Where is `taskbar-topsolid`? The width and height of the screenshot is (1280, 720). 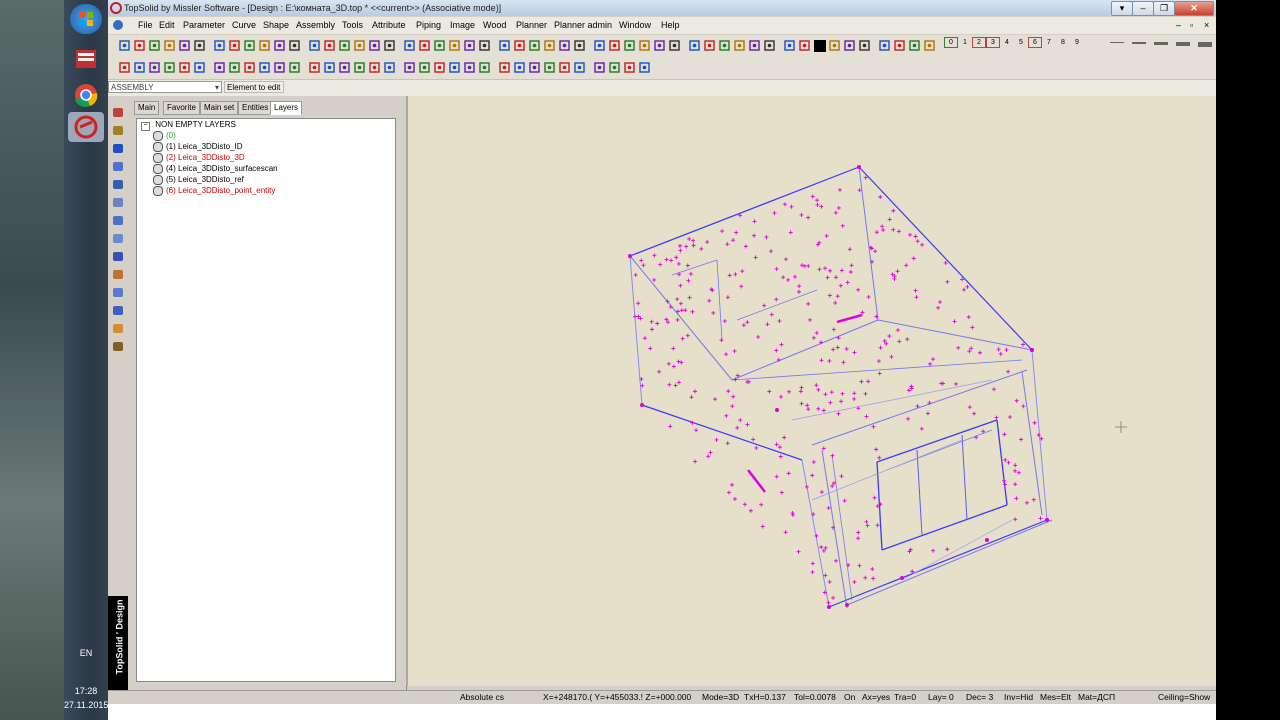 taskbar-topsolid is located at coordinates (86, 127).